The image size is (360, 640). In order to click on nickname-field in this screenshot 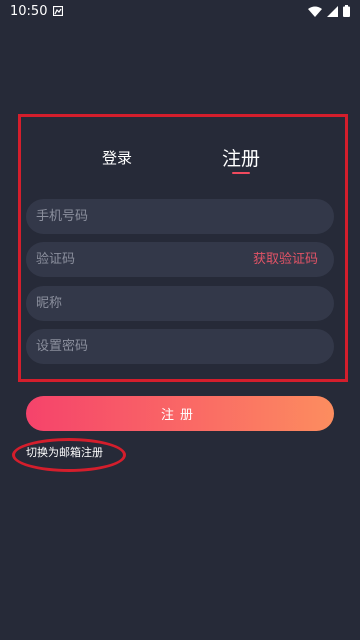, I will do `click(180, 303)`.